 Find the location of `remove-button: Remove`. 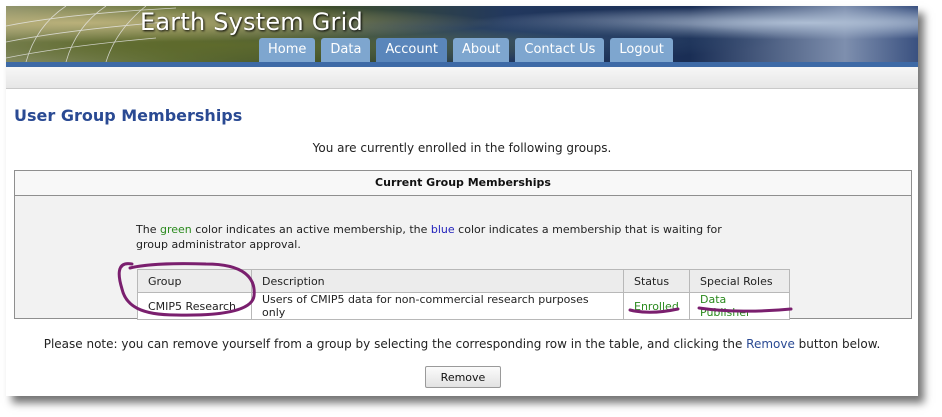

remove-button: Remove is located at coordinates (463, 377).